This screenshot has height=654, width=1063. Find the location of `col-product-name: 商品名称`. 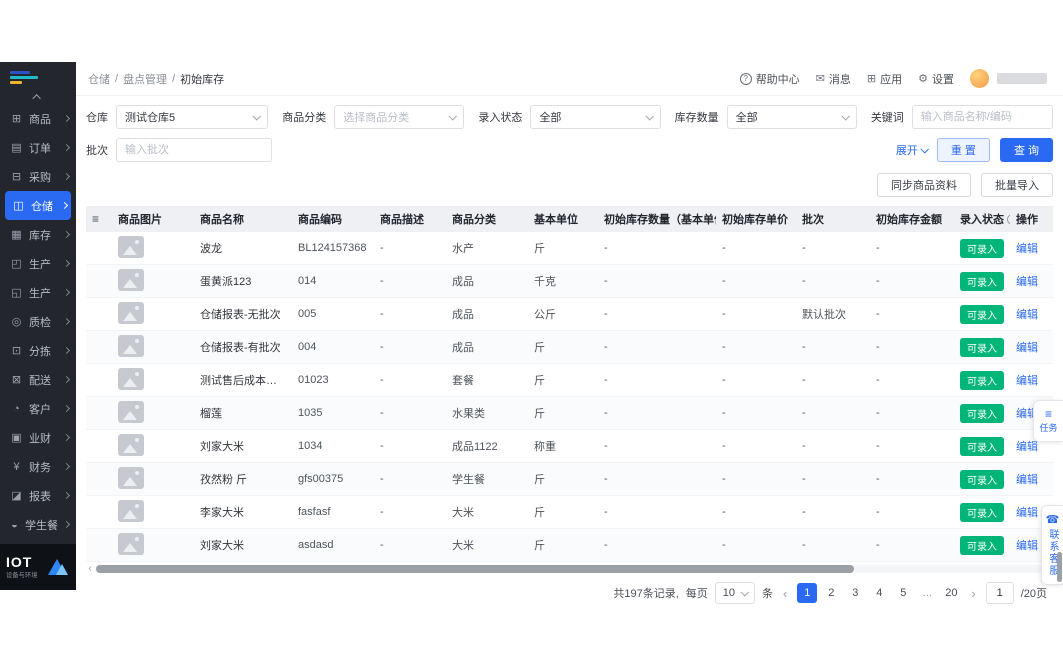

col-product-name: 商品名称 is located at coordinates (222, 220).